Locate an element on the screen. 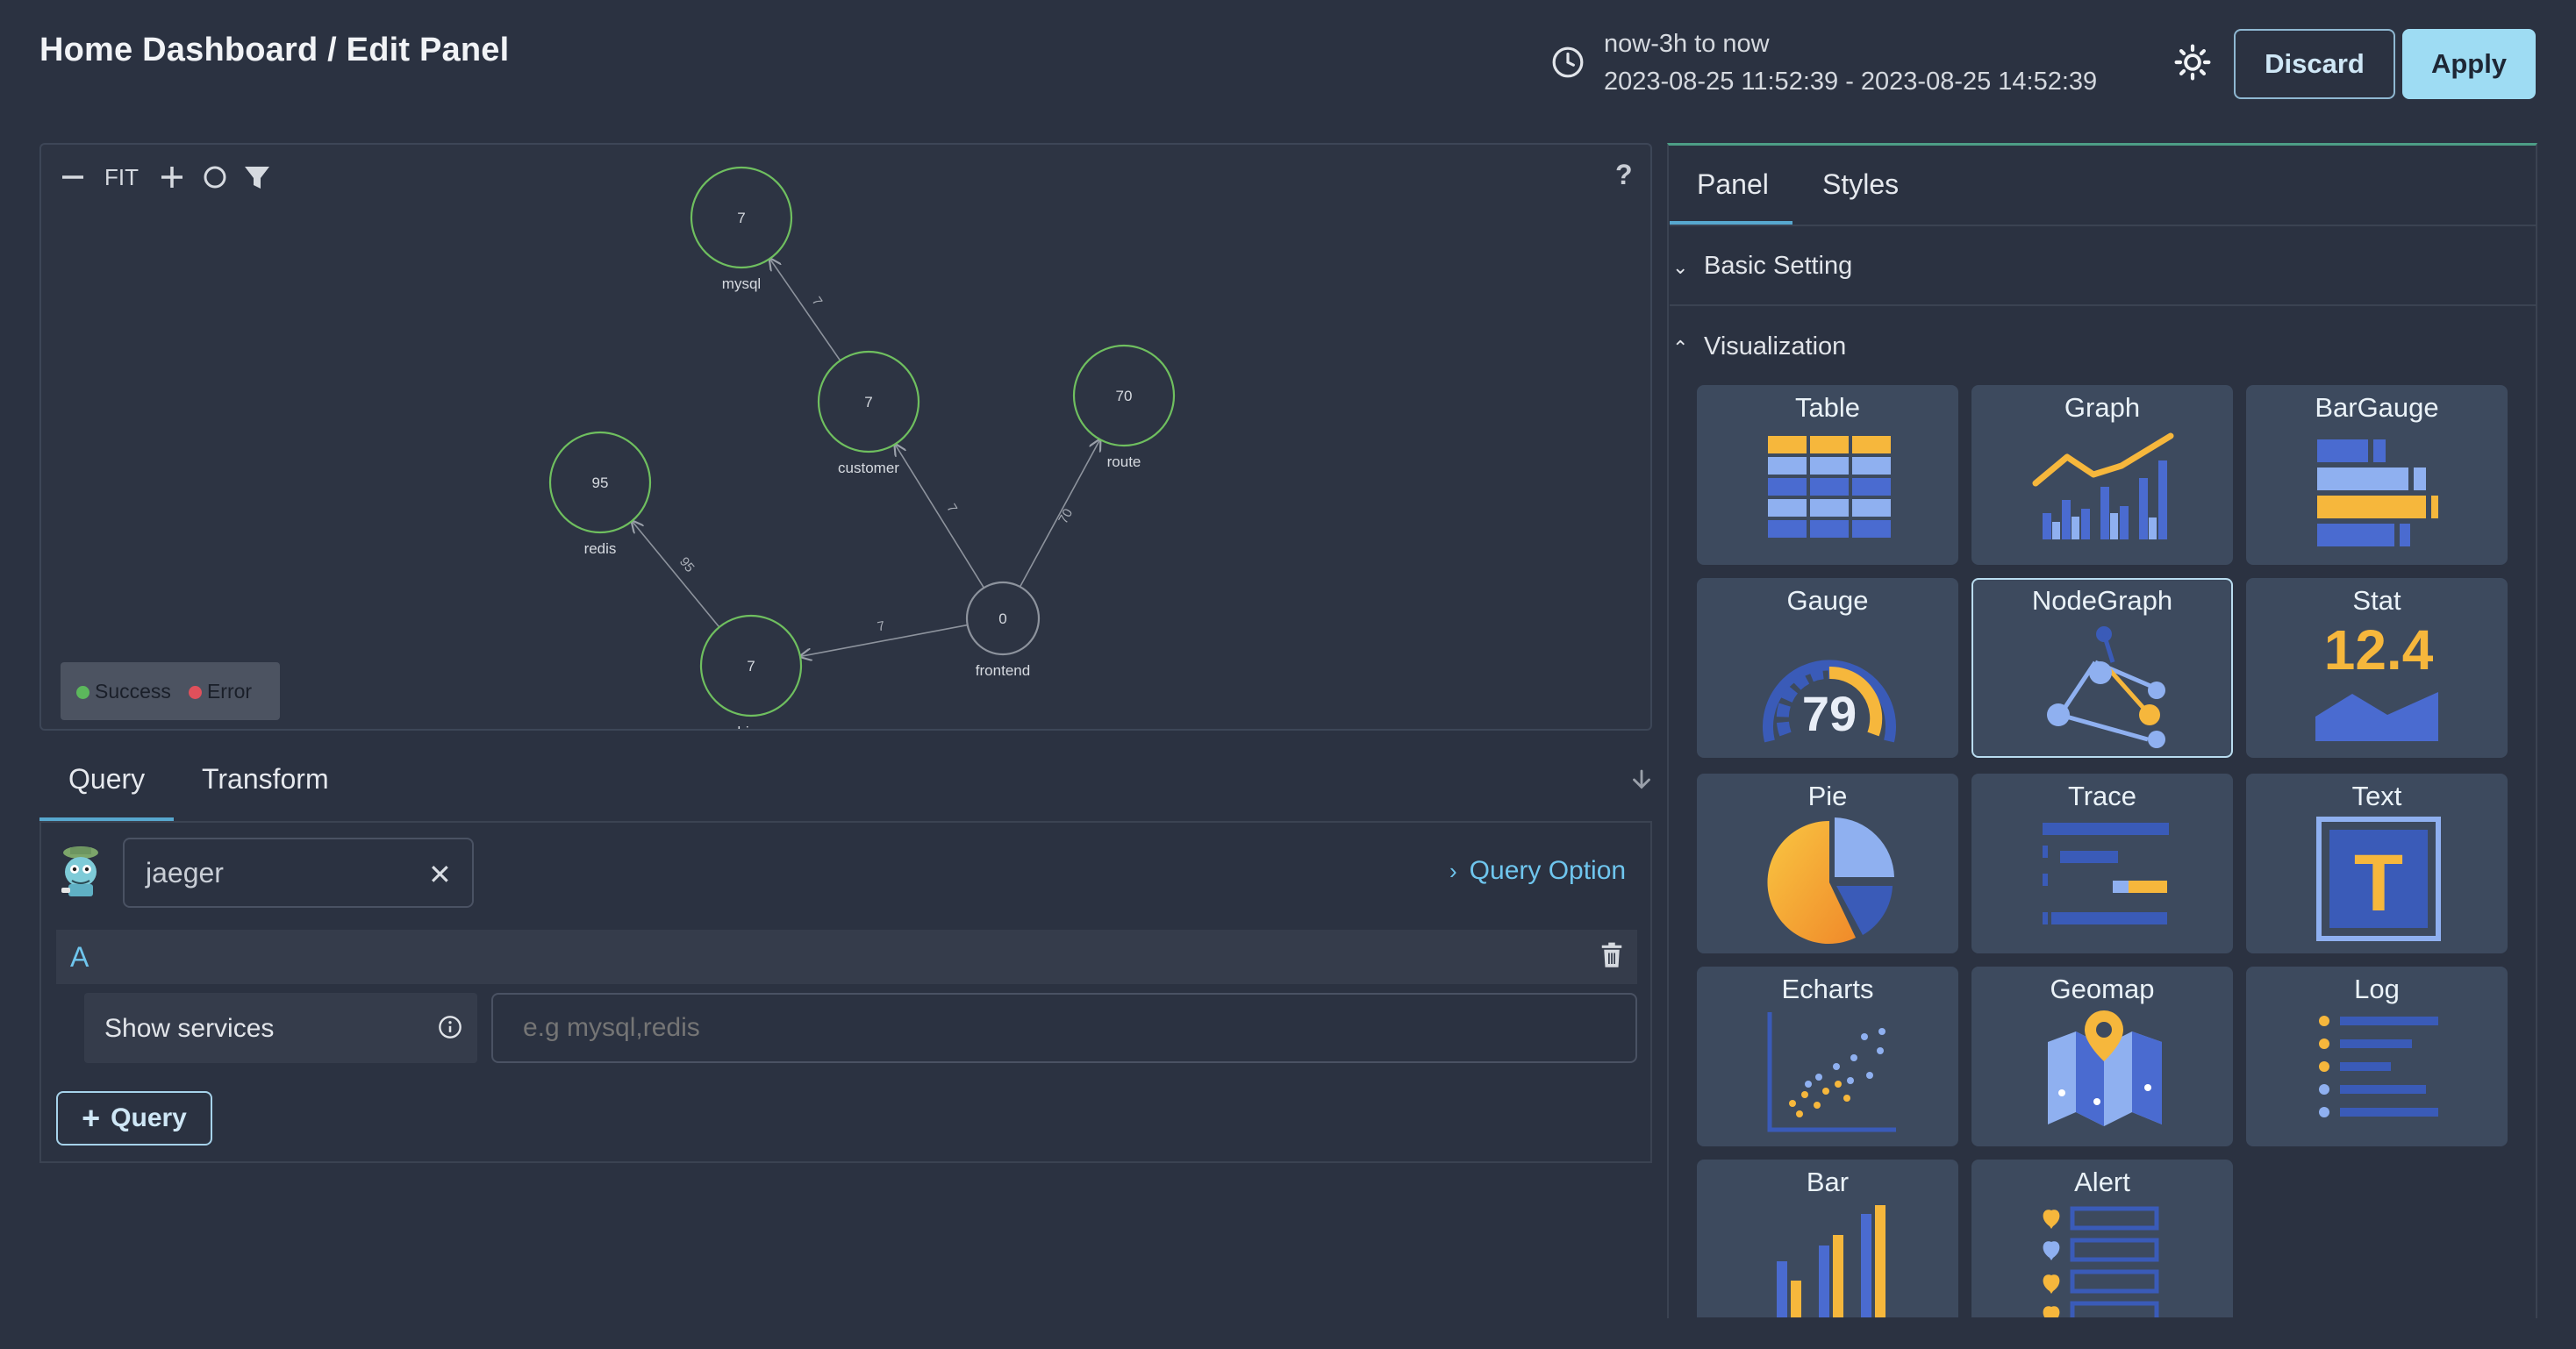  graph-edge-driver-redis is located at coordinates (676, 574).